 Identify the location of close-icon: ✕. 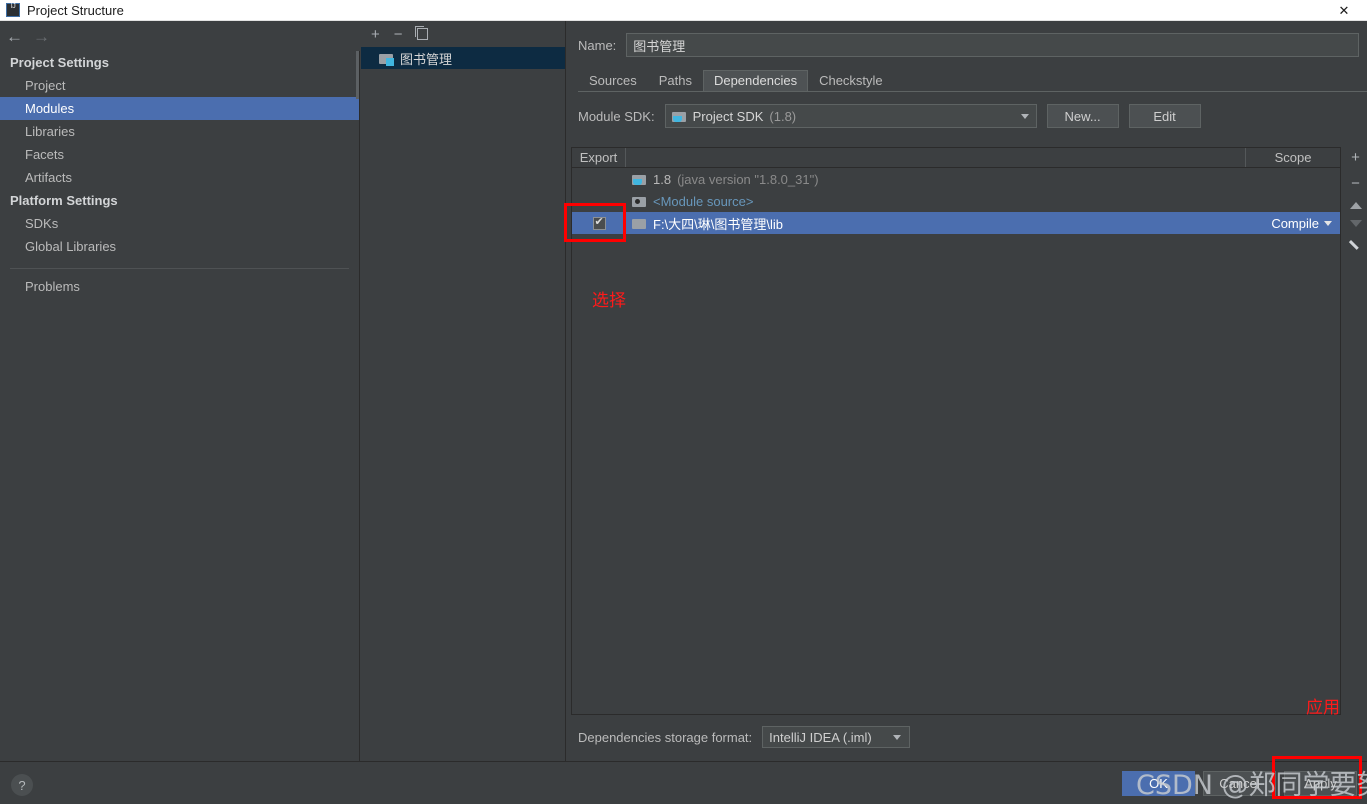
(1344, 10).